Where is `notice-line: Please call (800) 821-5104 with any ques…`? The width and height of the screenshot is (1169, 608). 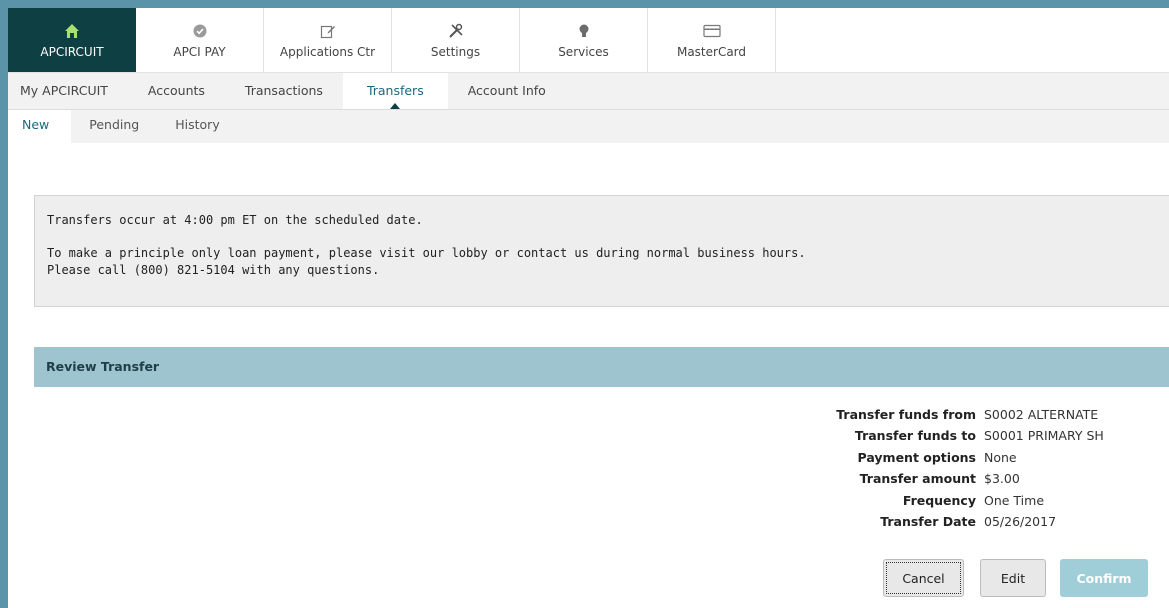 notice-line: Please call (800) 821-5104 with any ques… is located at coordinates (213, 270).